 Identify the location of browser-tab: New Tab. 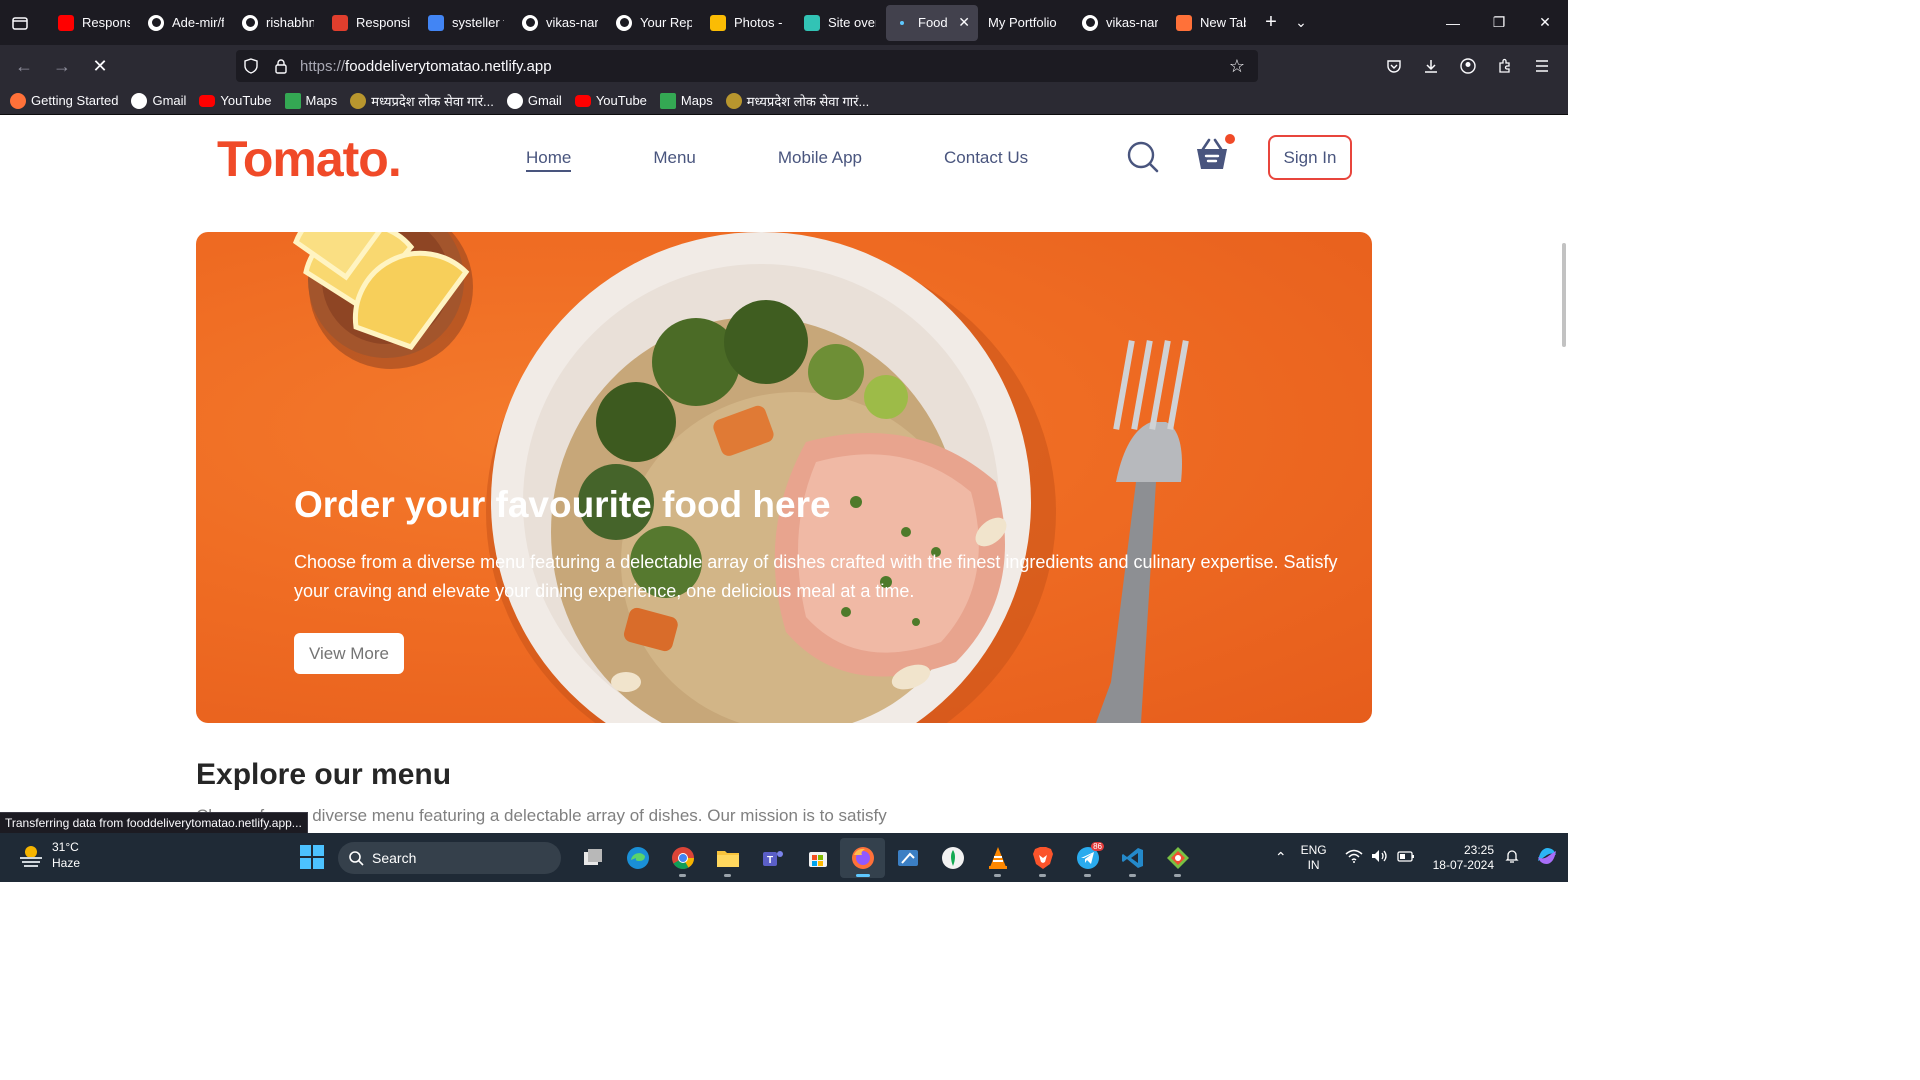
(1211, 23).